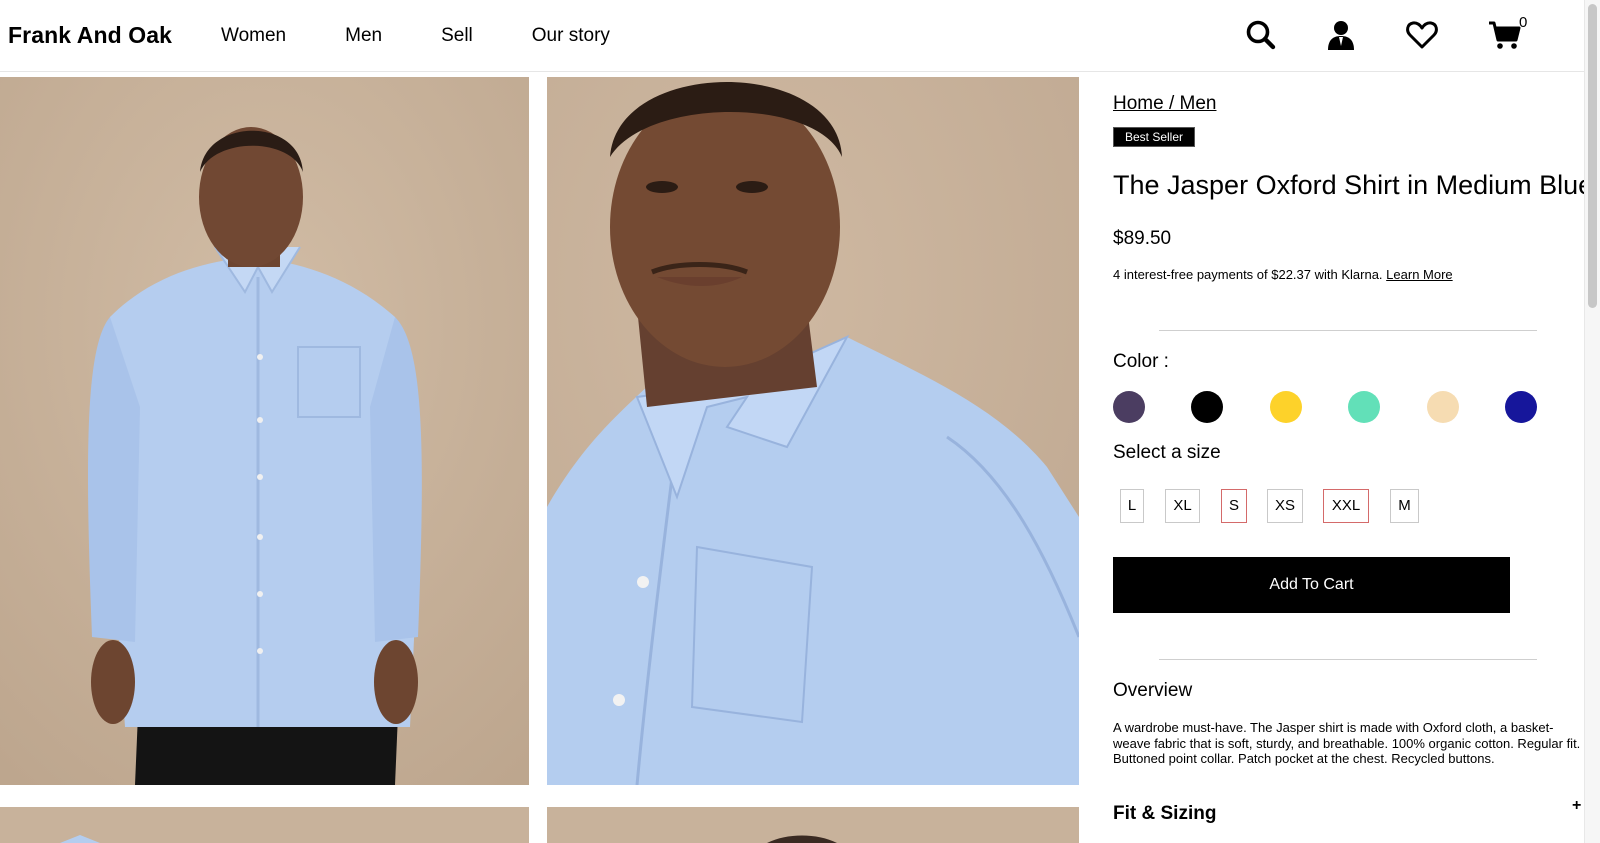 The height and width of the screenshot is (843, 1600). What do you see at coordinates (1234, 506) in the screenshot?
I see `size-option-s: S` at bounding box center [1234, 506].